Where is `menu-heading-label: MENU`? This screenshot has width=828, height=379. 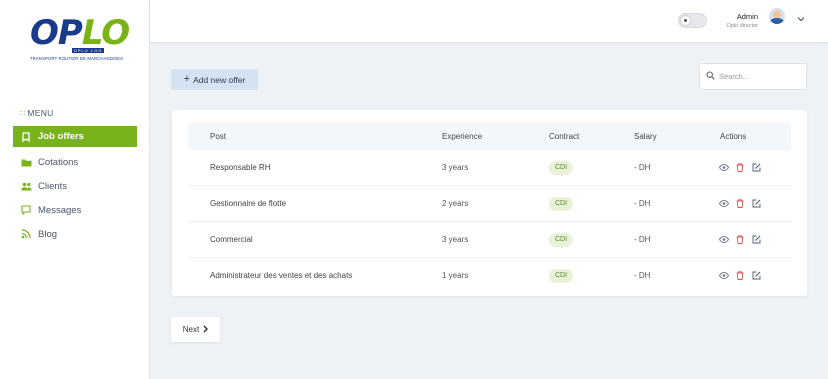 menu-heading-label: MENU is located at coordinates (40, 113).